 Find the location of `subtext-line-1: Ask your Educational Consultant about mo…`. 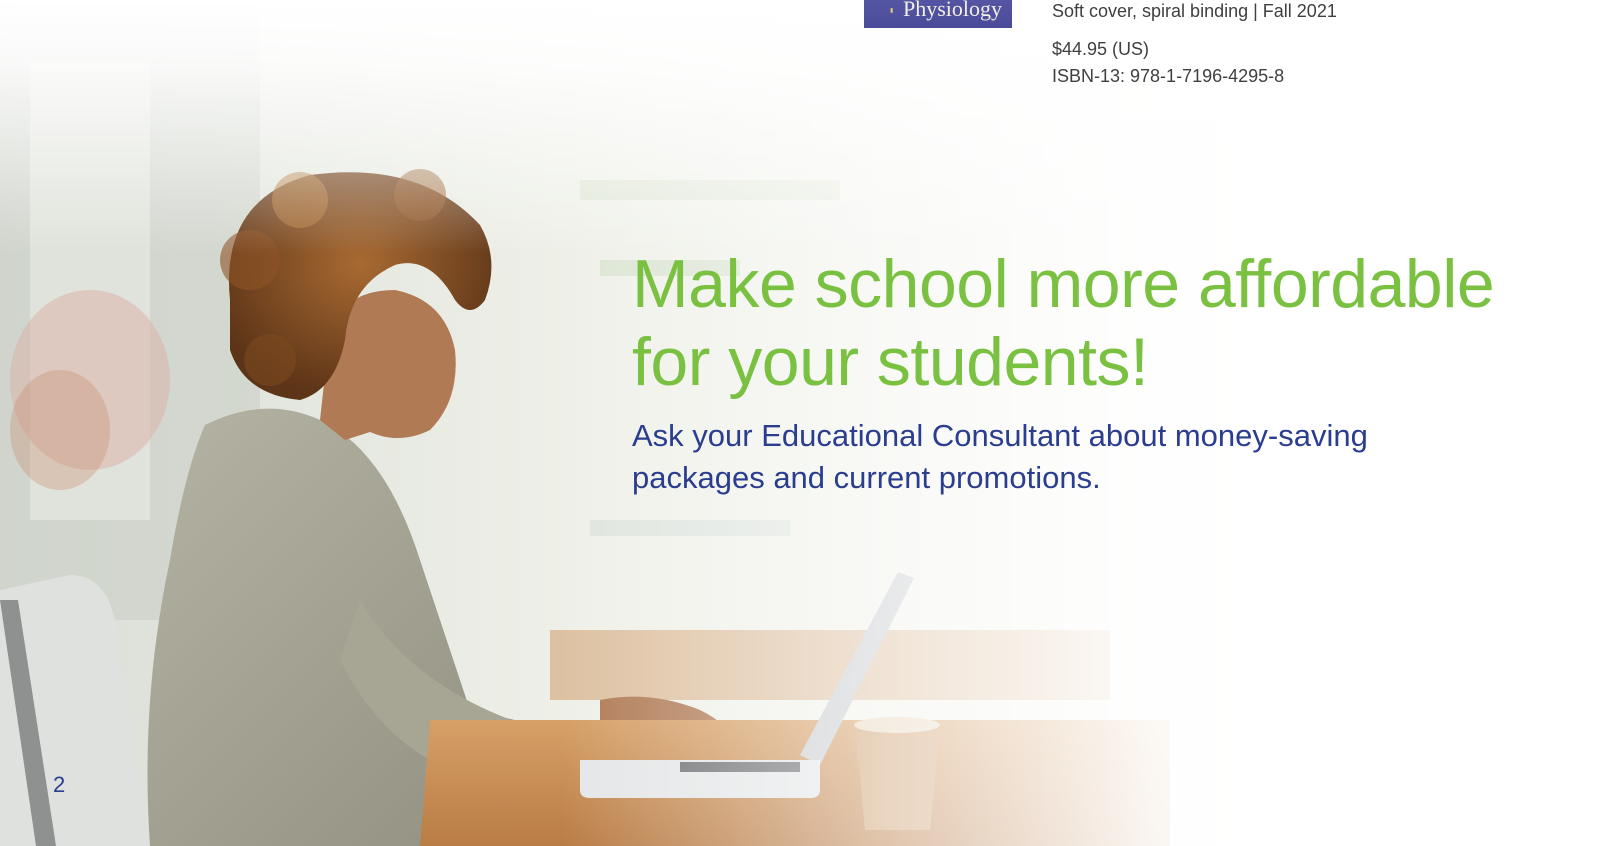

subtext-line-1: Ask your Educational Consultant about mo… is located at coordinates (1000, 435).